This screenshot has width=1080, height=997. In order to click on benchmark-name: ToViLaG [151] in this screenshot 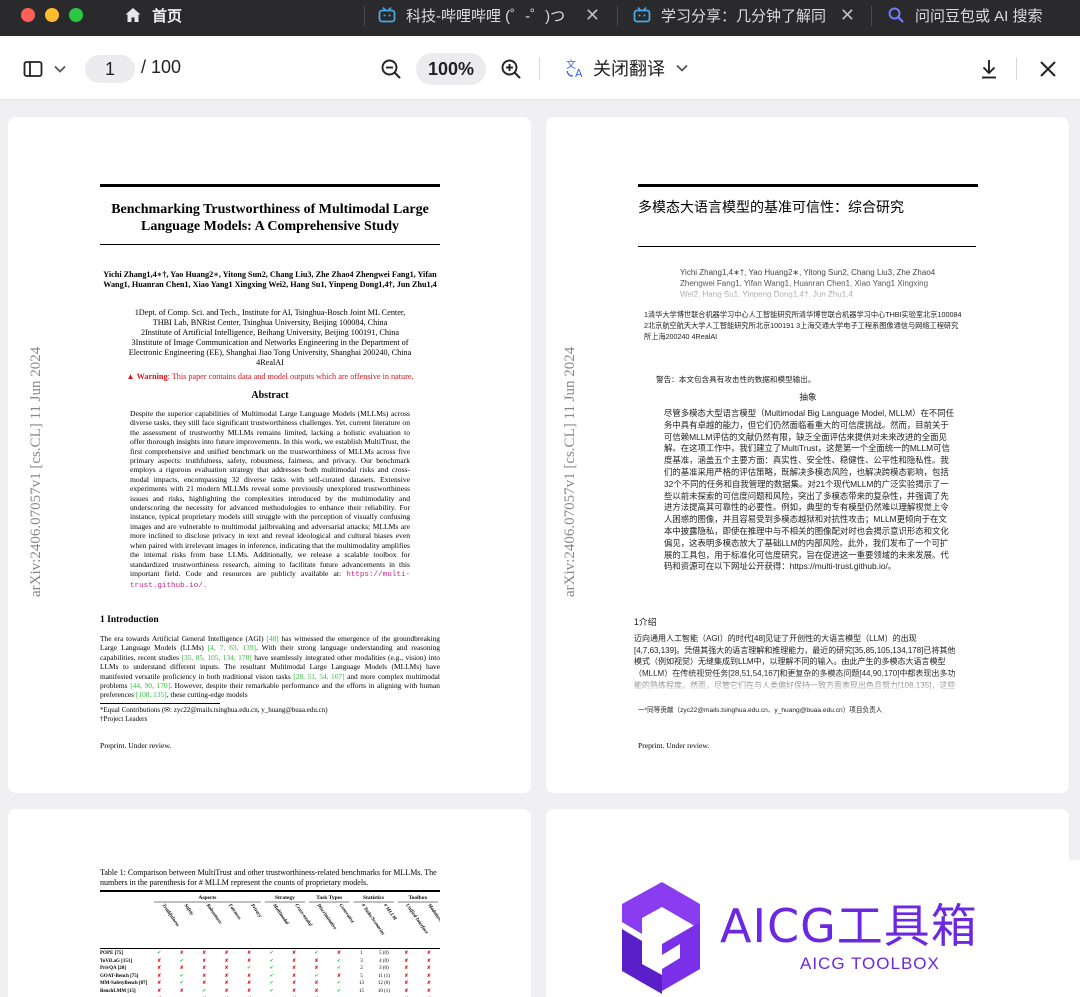, I will do `click(116, 961)`.